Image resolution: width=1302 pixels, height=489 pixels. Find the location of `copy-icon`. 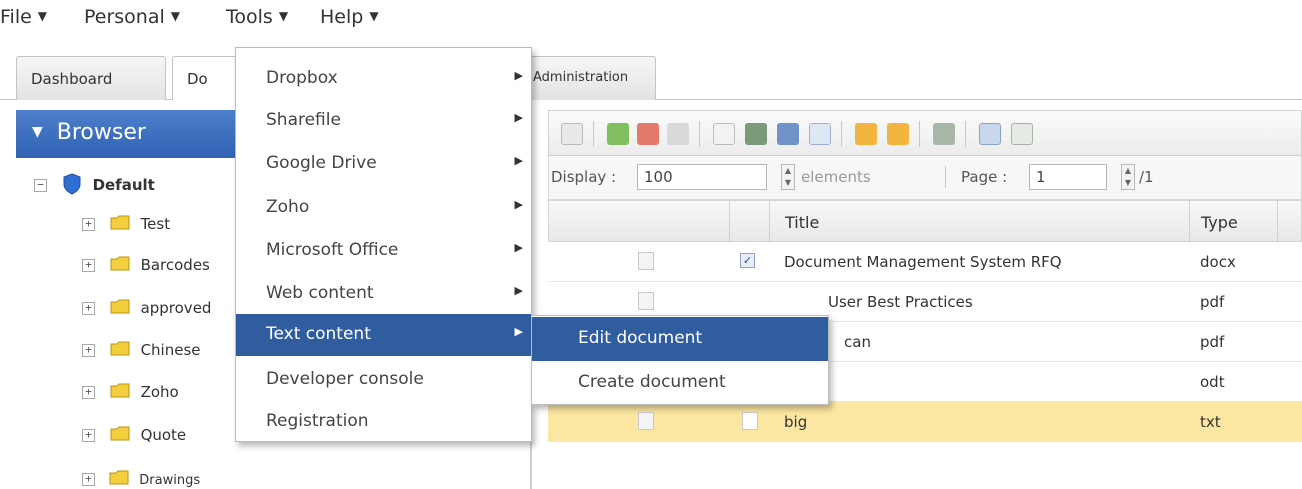

copy-icon is located at coordinates (678, 134).